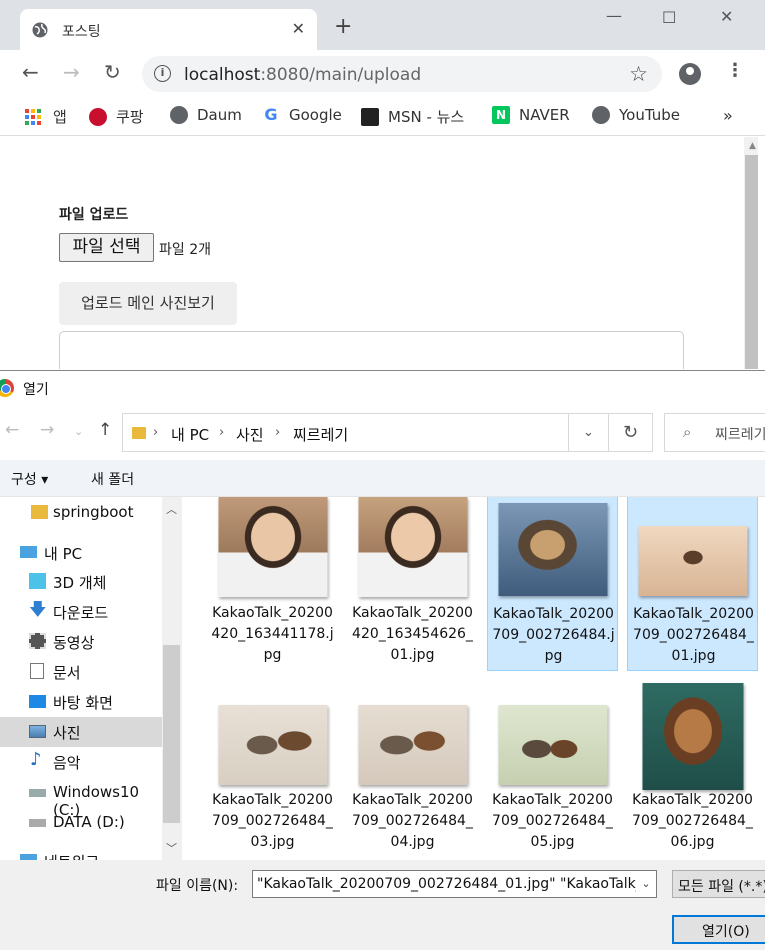  I want to click on nav-scrollbar: ︿ ﹀, so click(172, 678).